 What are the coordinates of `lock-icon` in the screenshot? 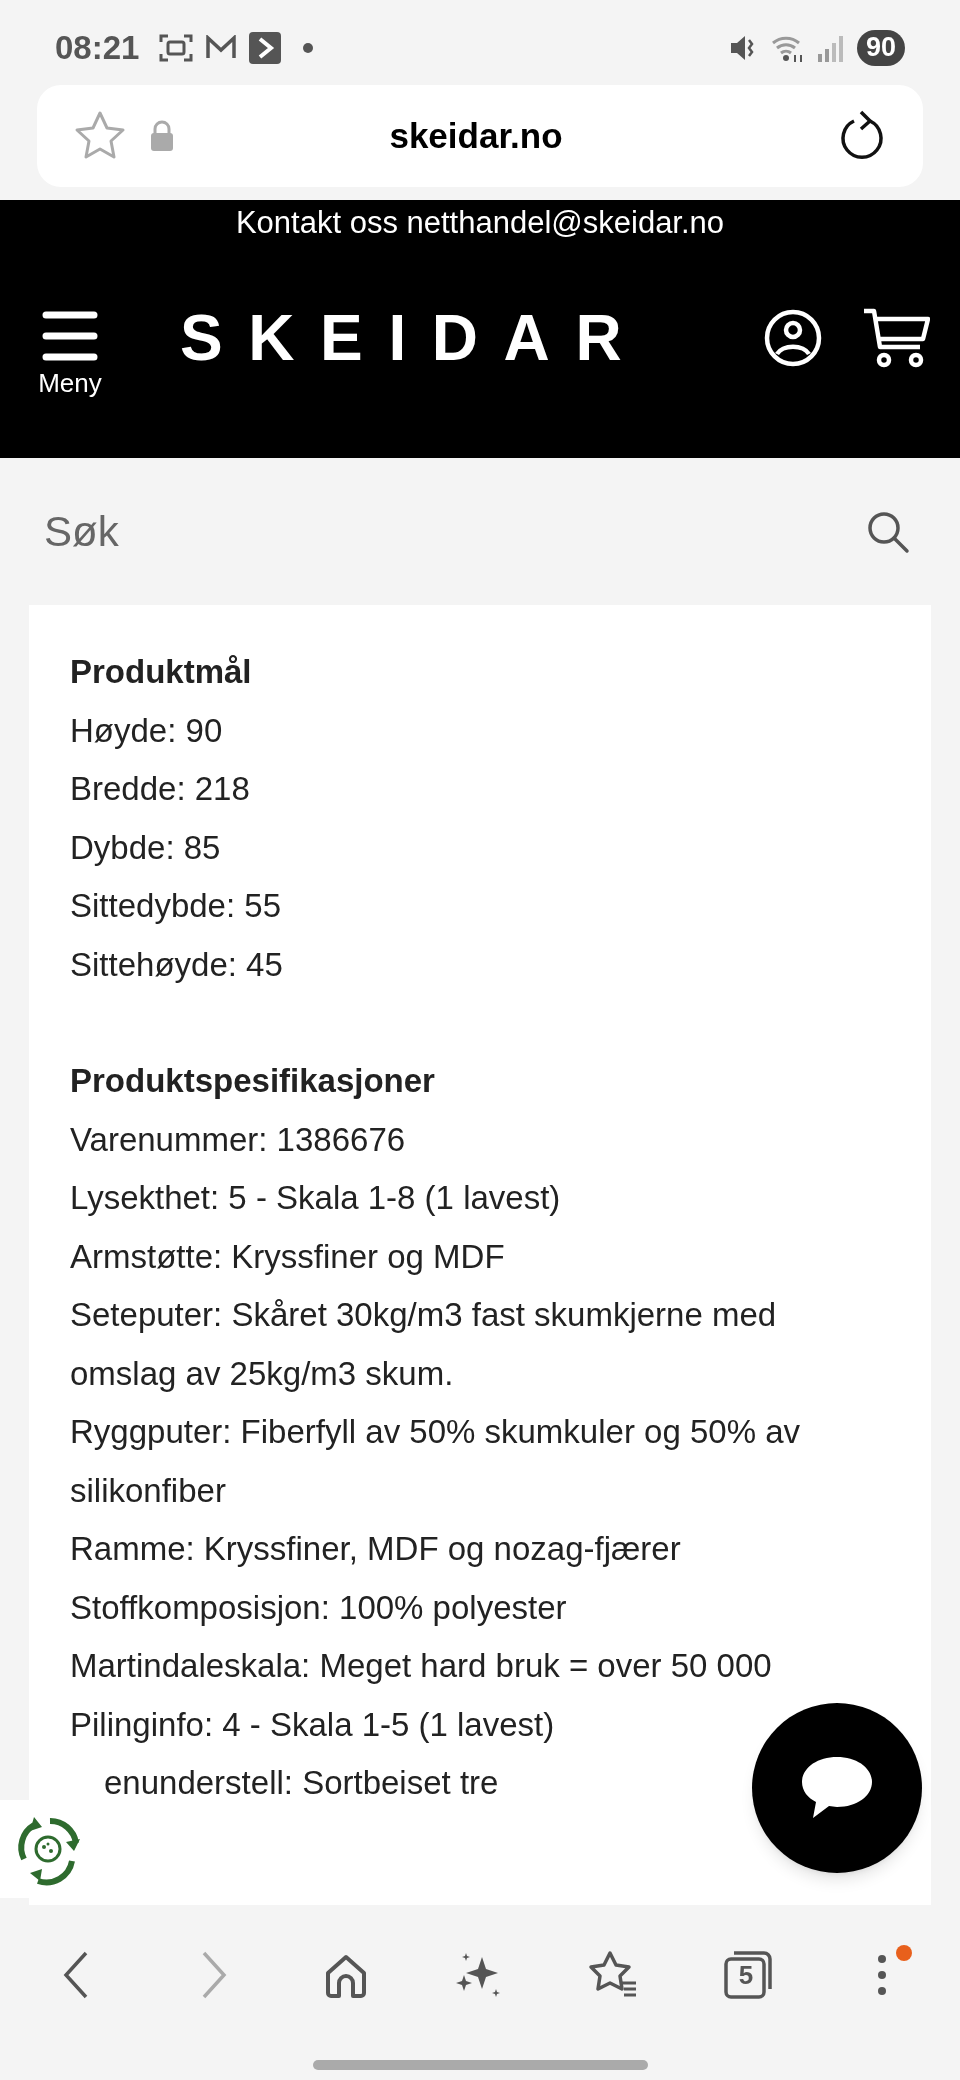 It's located at (162, 136).